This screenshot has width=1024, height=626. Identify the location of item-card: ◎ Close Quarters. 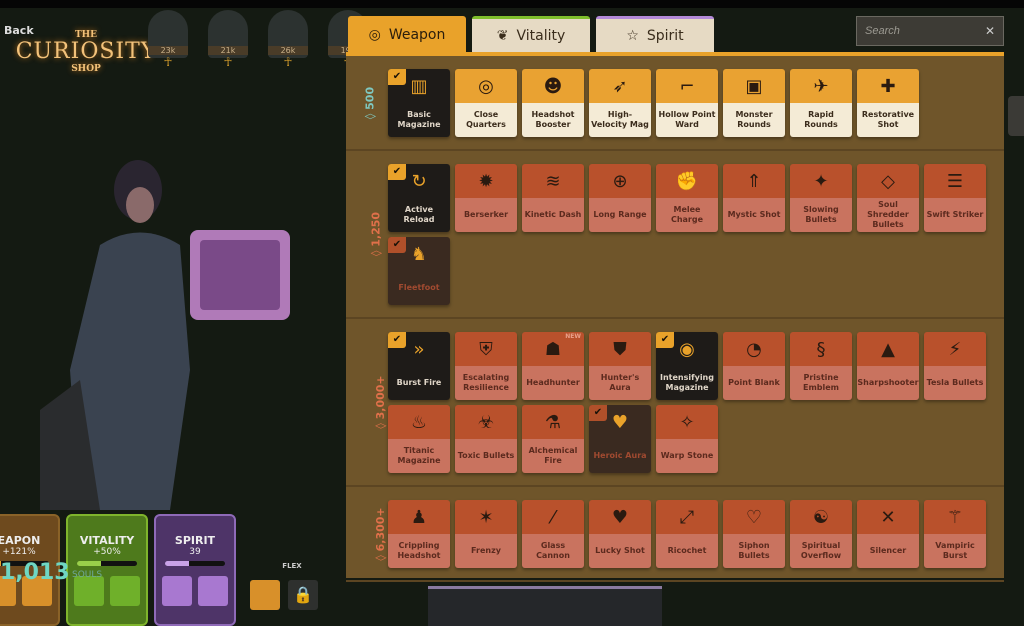
(486, 103).